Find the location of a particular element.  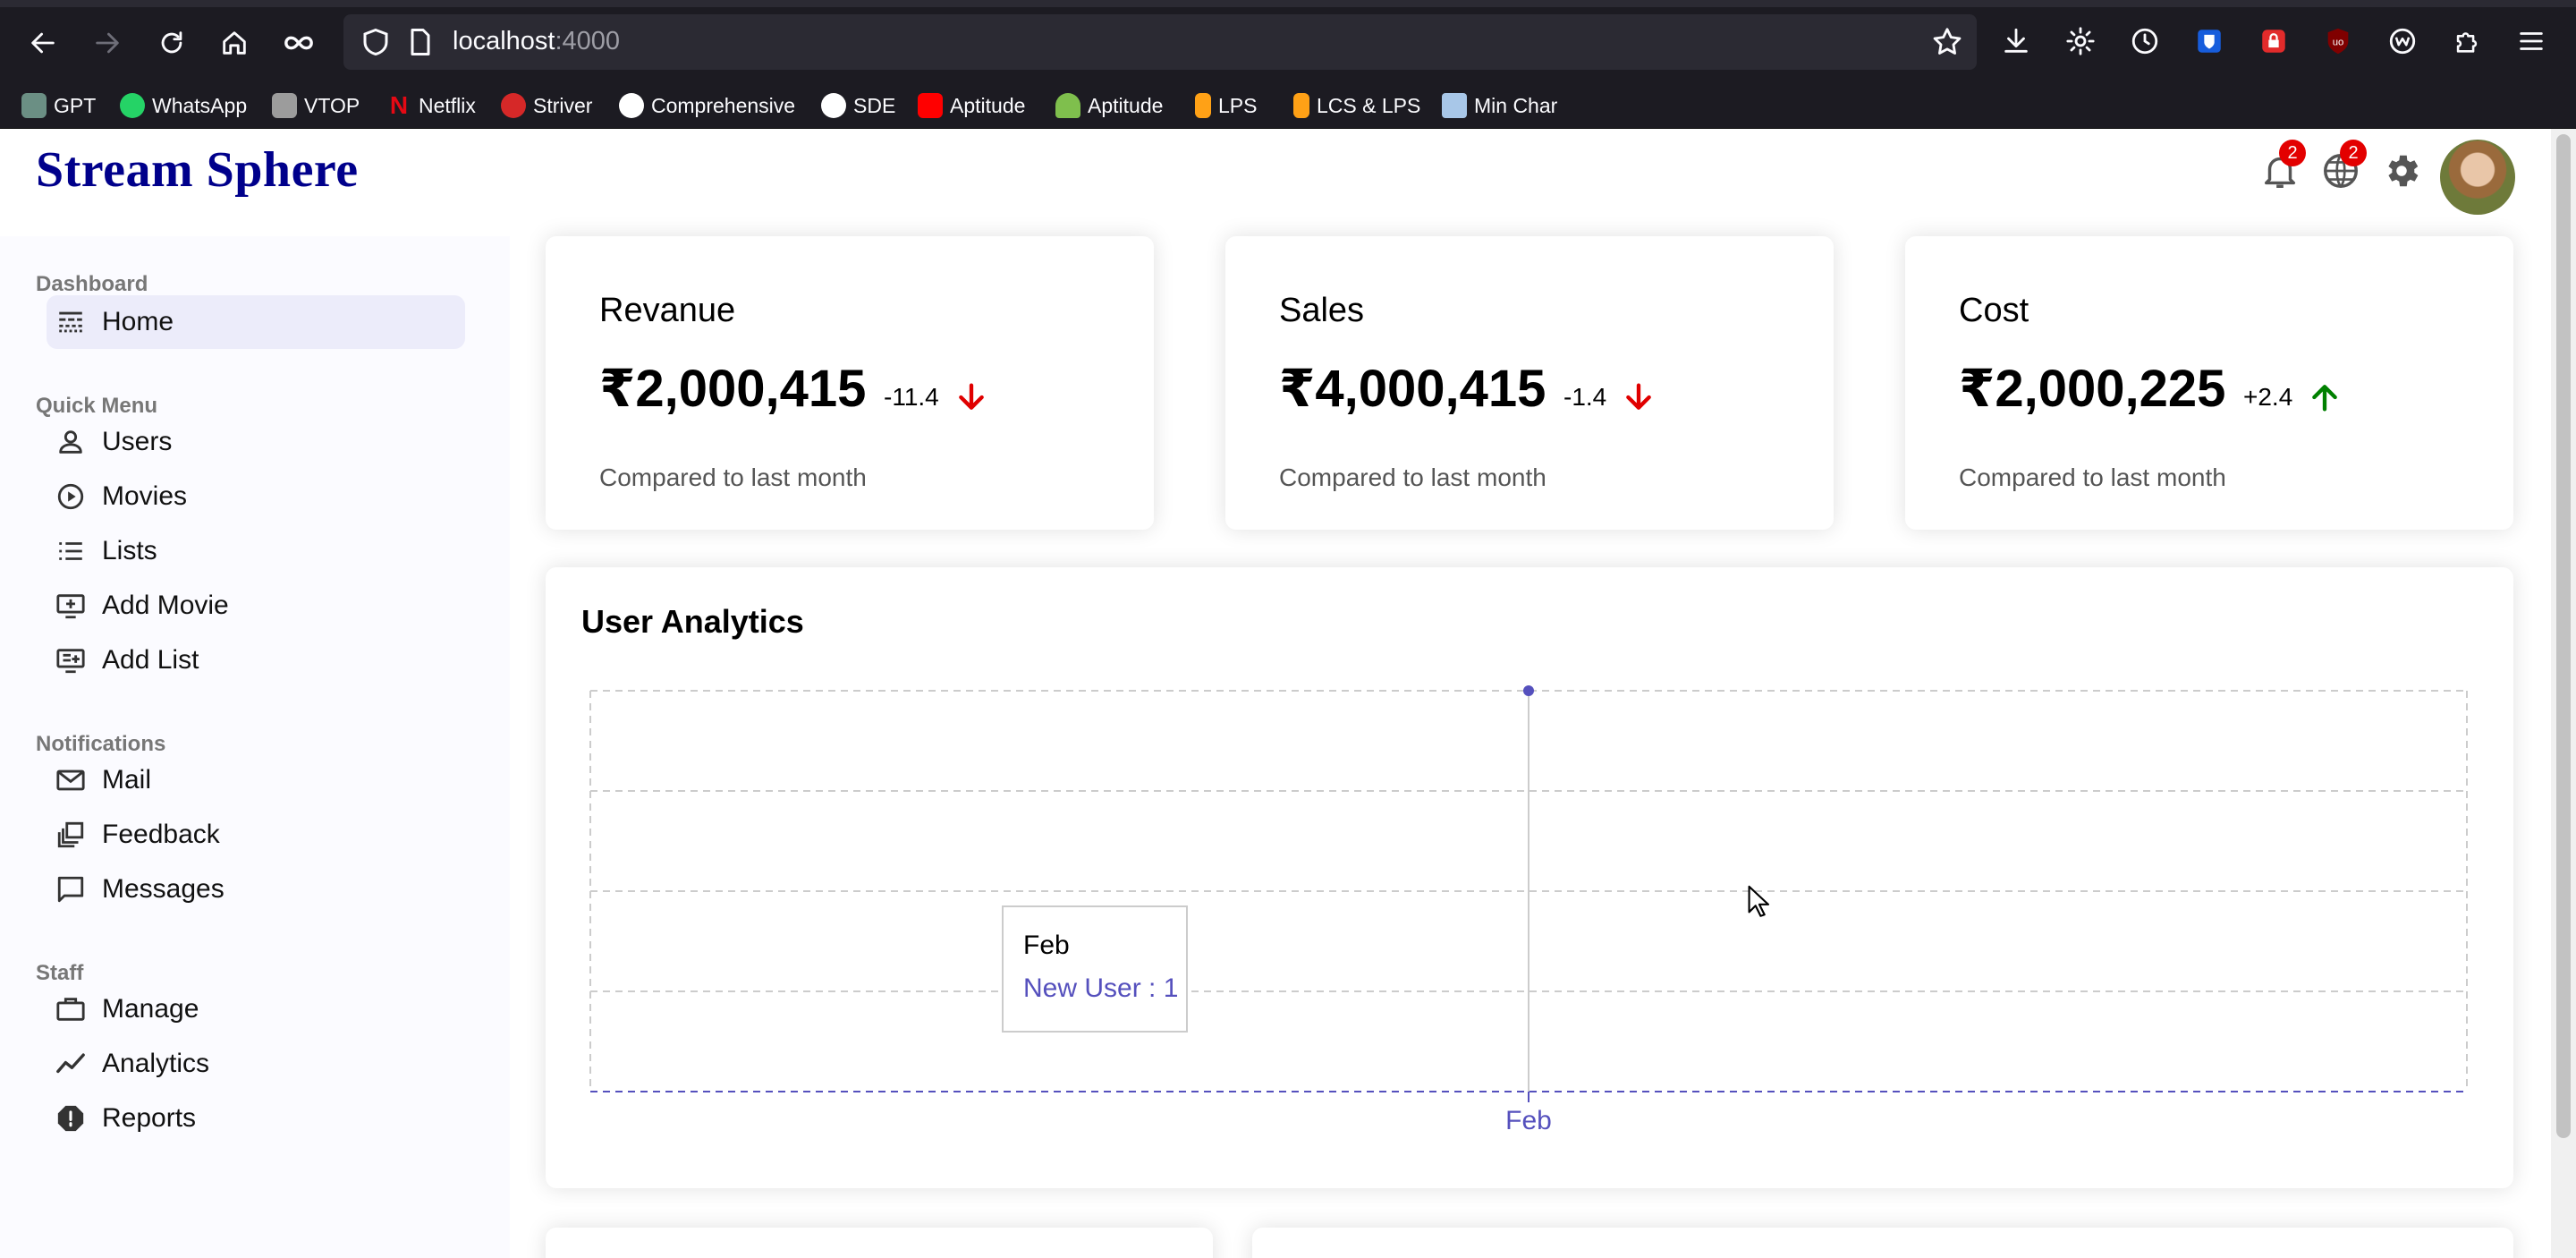

tuf-icon is located at coordinates (513, 106).